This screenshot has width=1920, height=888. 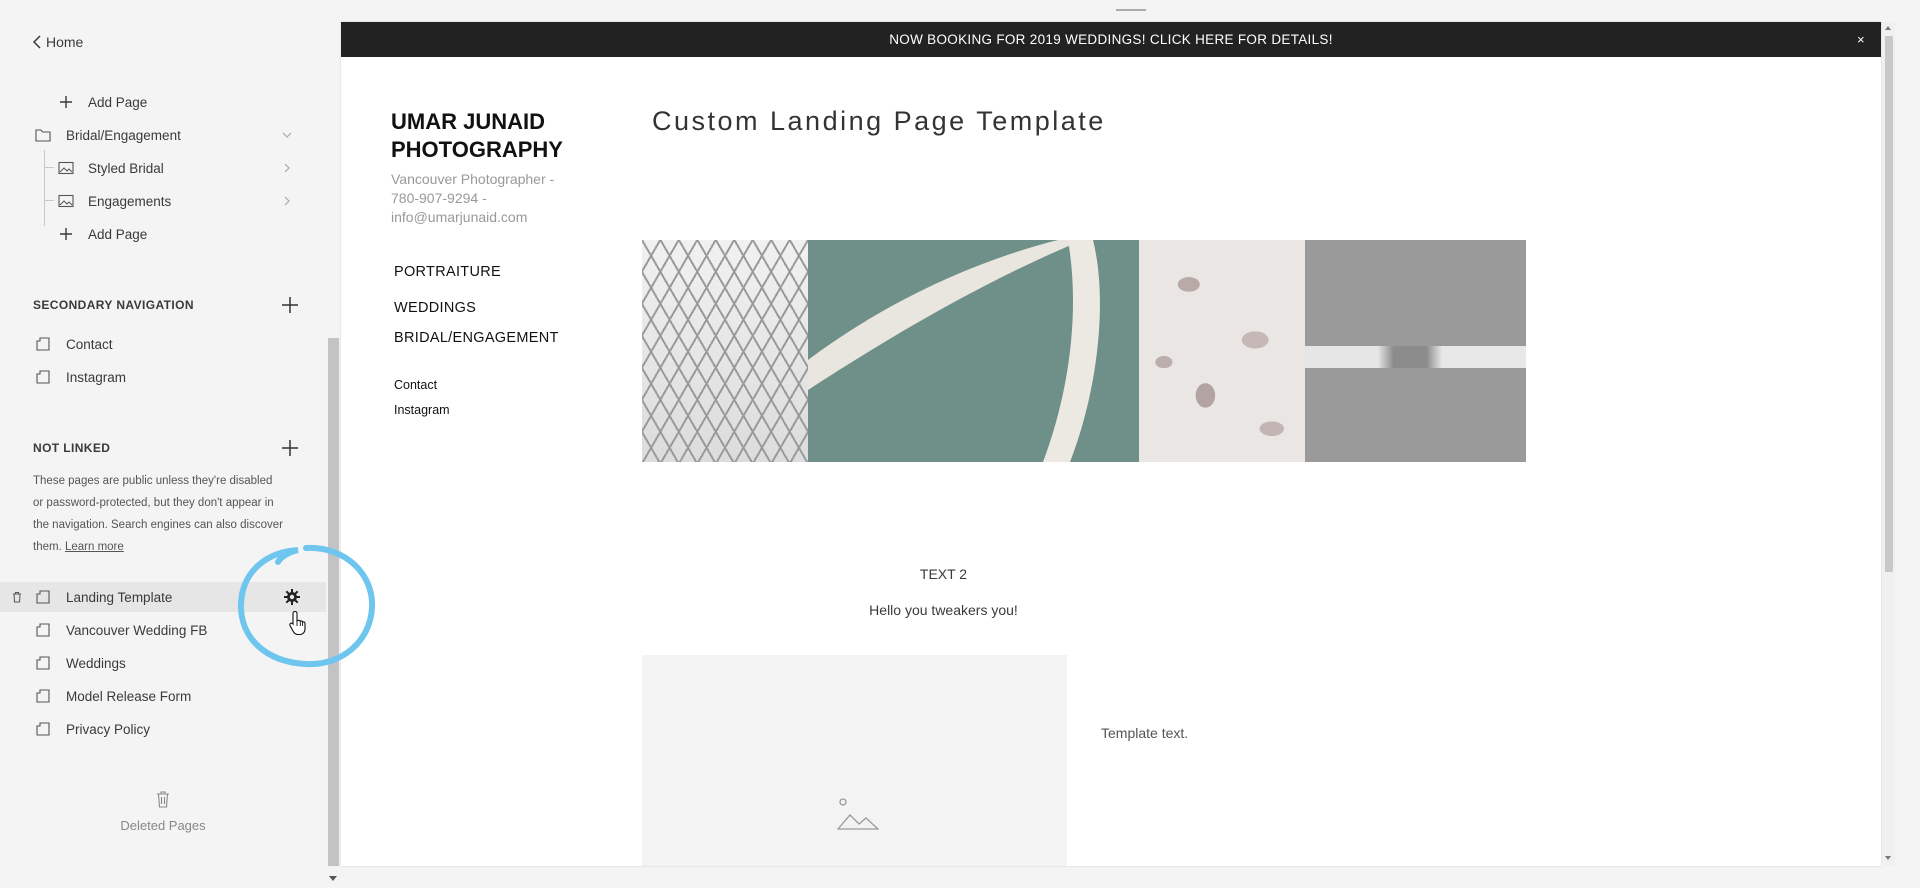 I want to click on site-nav-portraiture: PORTRAITURE, so click(x=447, y=272).